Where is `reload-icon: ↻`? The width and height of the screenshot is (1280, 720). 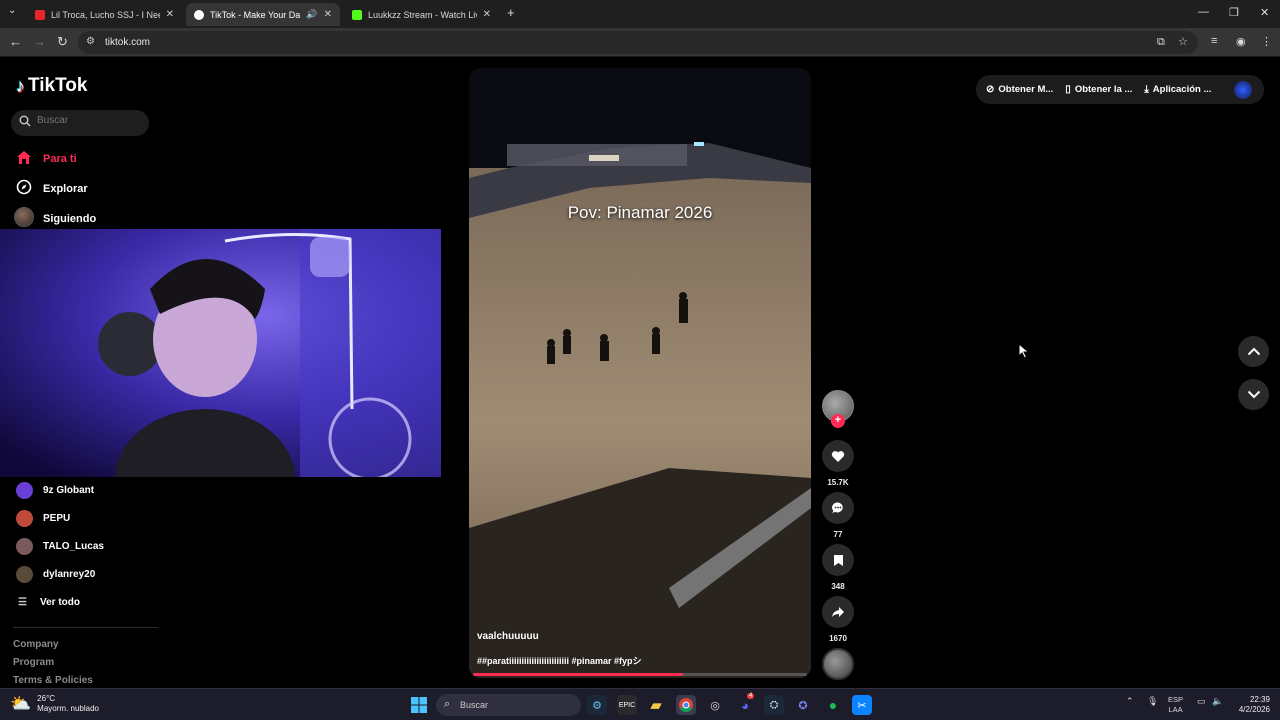
reload-icon: ↻ is located at coordinates (62, 42).